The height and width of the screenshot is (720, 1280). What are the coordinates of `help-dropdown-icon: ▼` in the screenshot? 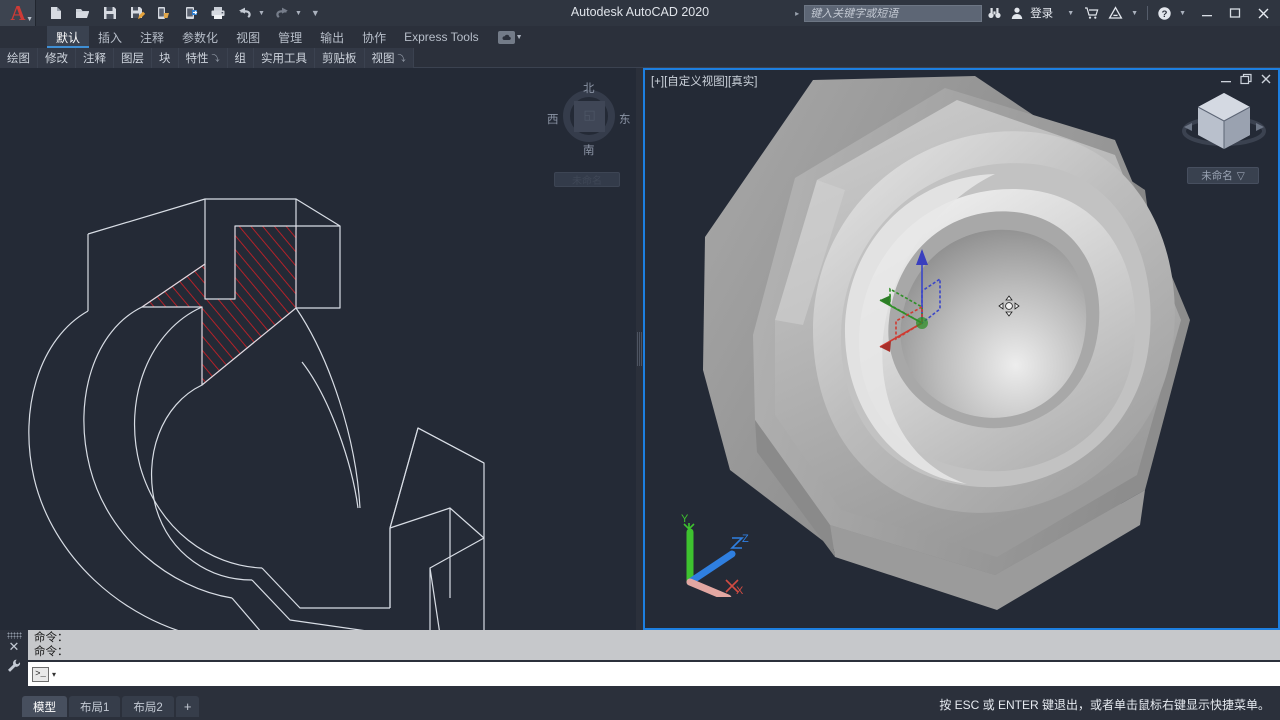 It's located at (1182, 13).